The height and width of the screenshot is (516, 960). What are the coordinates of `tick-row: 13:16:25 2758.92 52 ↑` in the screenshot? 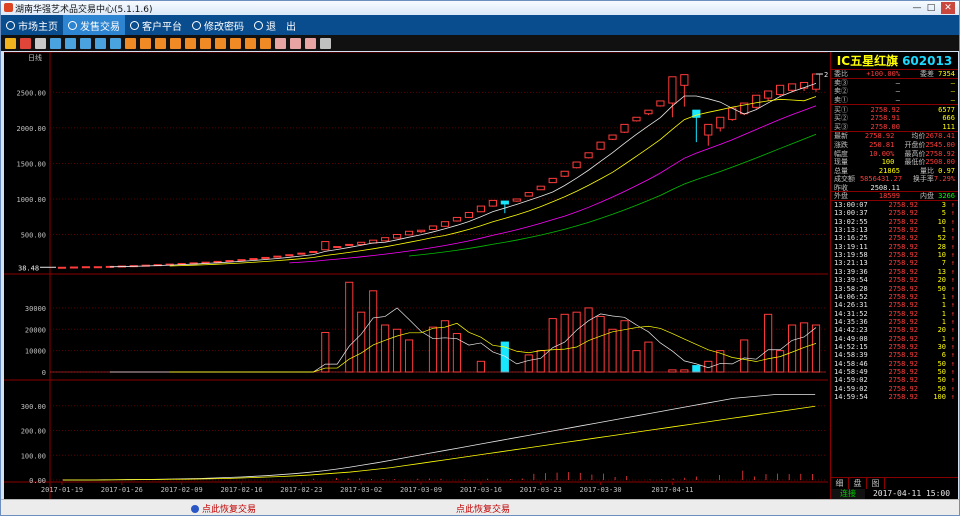 It's located at (894, 238).